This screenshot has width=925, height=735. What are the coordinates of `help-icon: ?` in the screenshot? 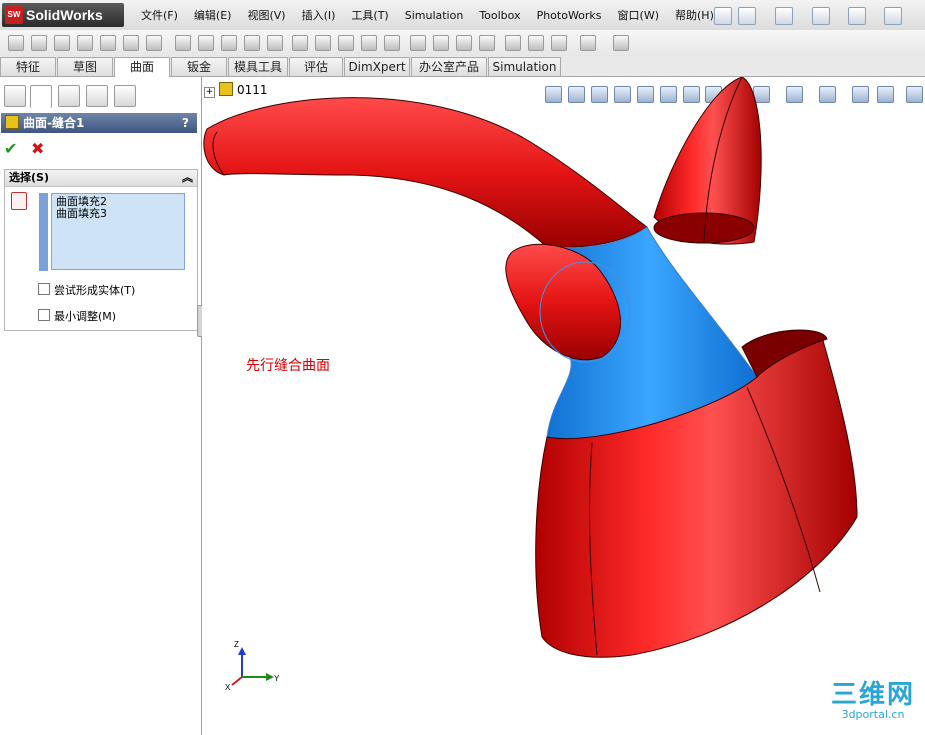 It's located at (185, 123).